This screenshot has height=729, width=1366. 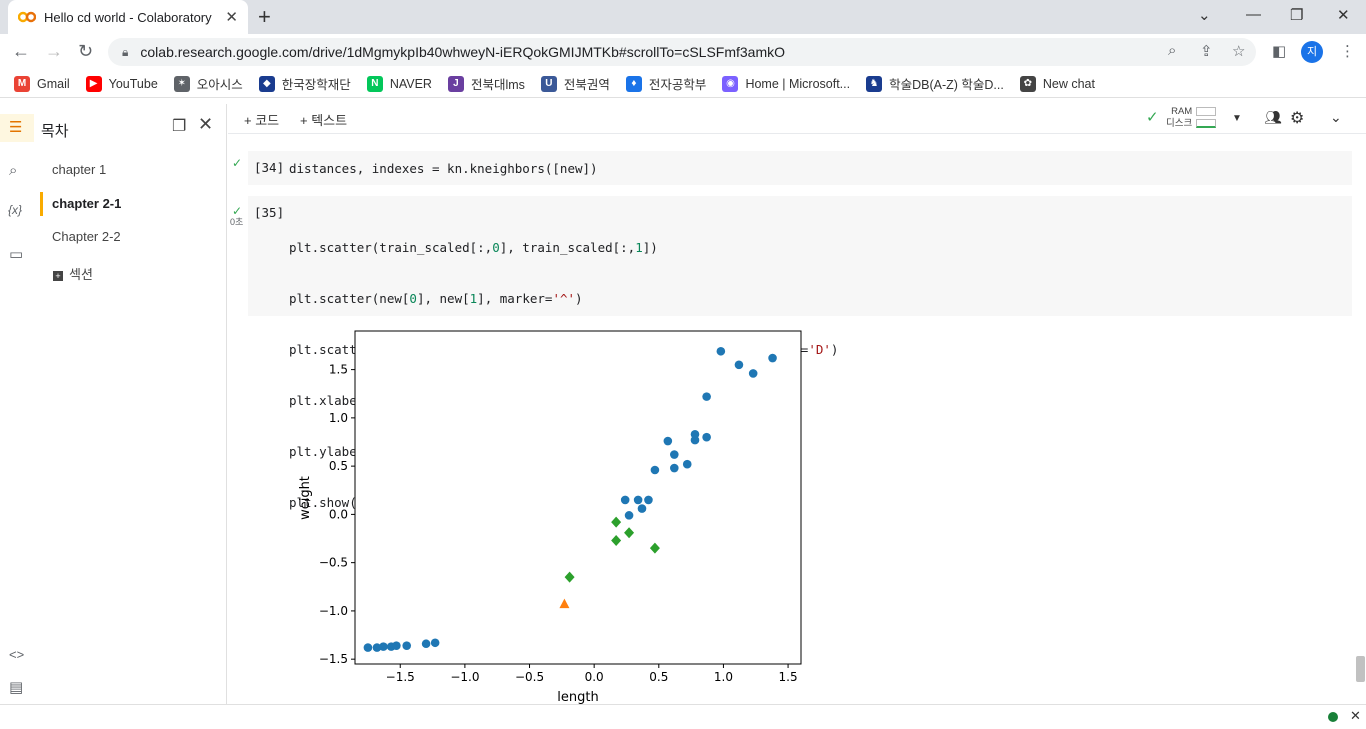 What do you see at coordinates (1238, 51) in the screenshot?
I see `bookmark-star-icon: ☆` at bounding box center [1238, 51].